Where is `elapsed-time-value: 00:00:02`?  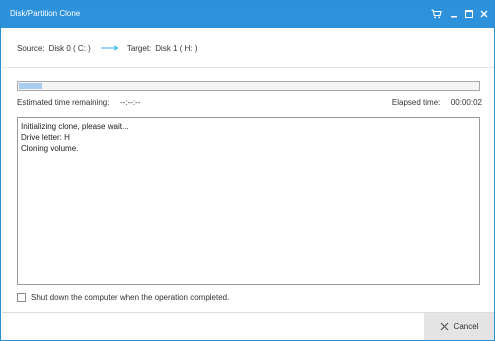 elapsed-time-value: 00:00:02 is located at coordinates (466, 102).